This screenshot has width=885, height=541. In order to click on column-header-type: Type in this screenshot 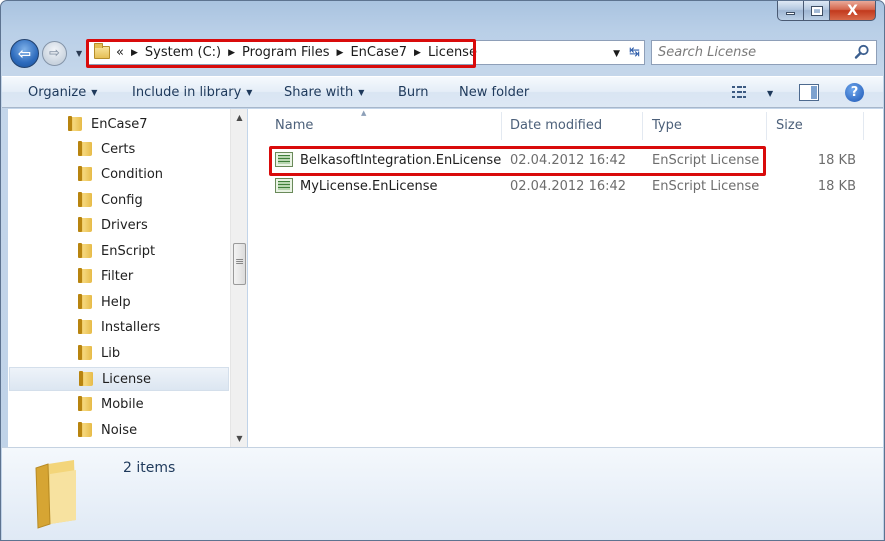, I will do `click(667, 125)`.